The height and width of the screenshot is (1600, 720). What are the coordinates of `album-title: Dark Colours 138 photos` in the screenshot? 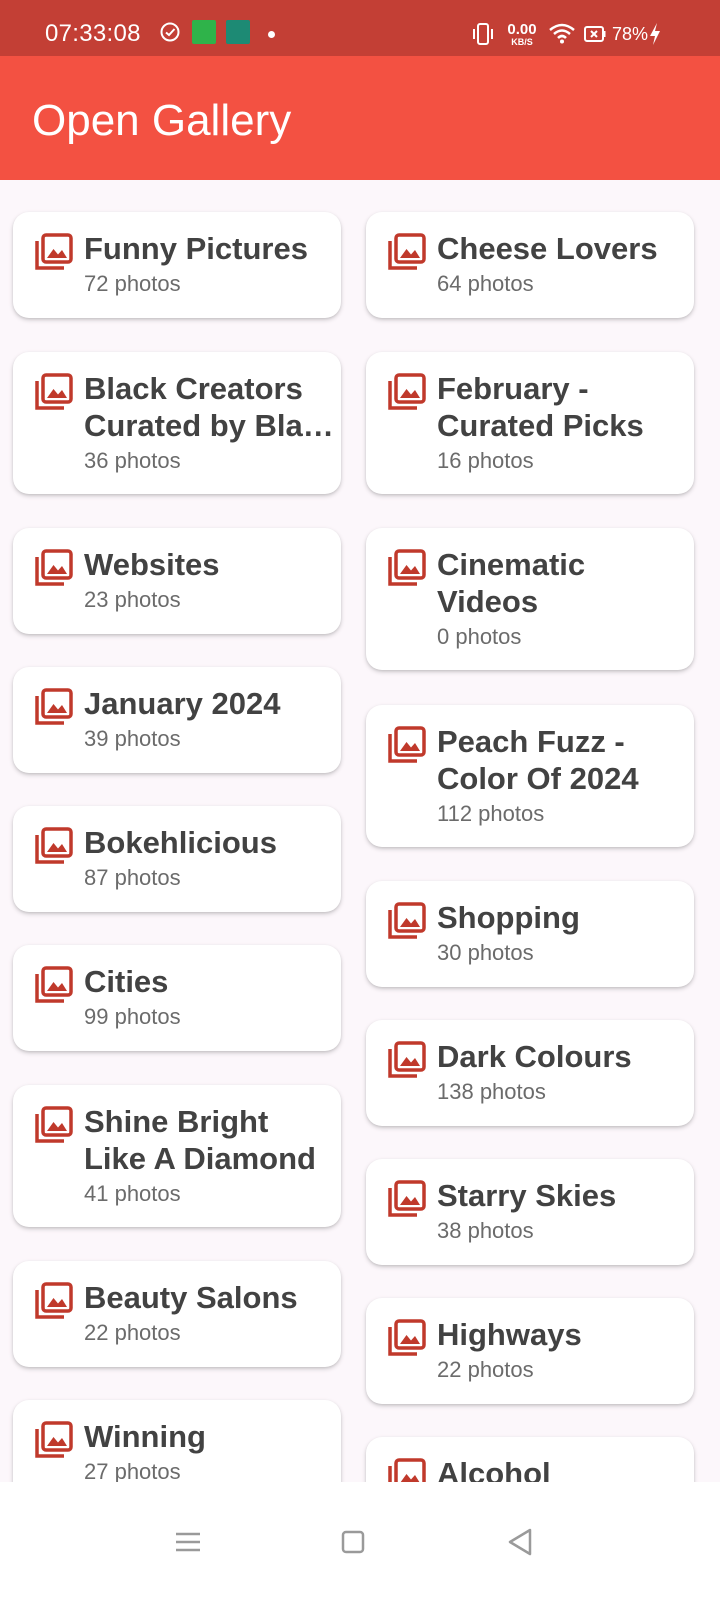 It's located at (562, 1072).